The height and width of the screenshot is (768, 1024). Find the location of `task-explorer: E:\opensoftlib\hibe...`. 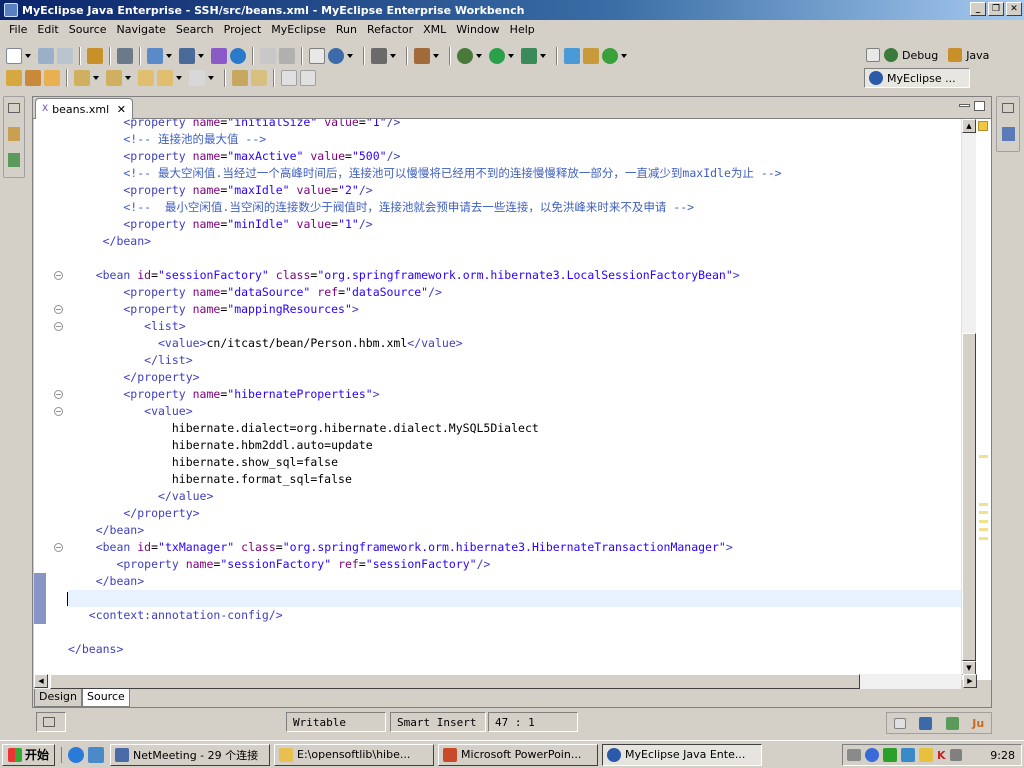

task-explorer: E:\opensoftlib\hibe... is located at coordinates (354, 754).